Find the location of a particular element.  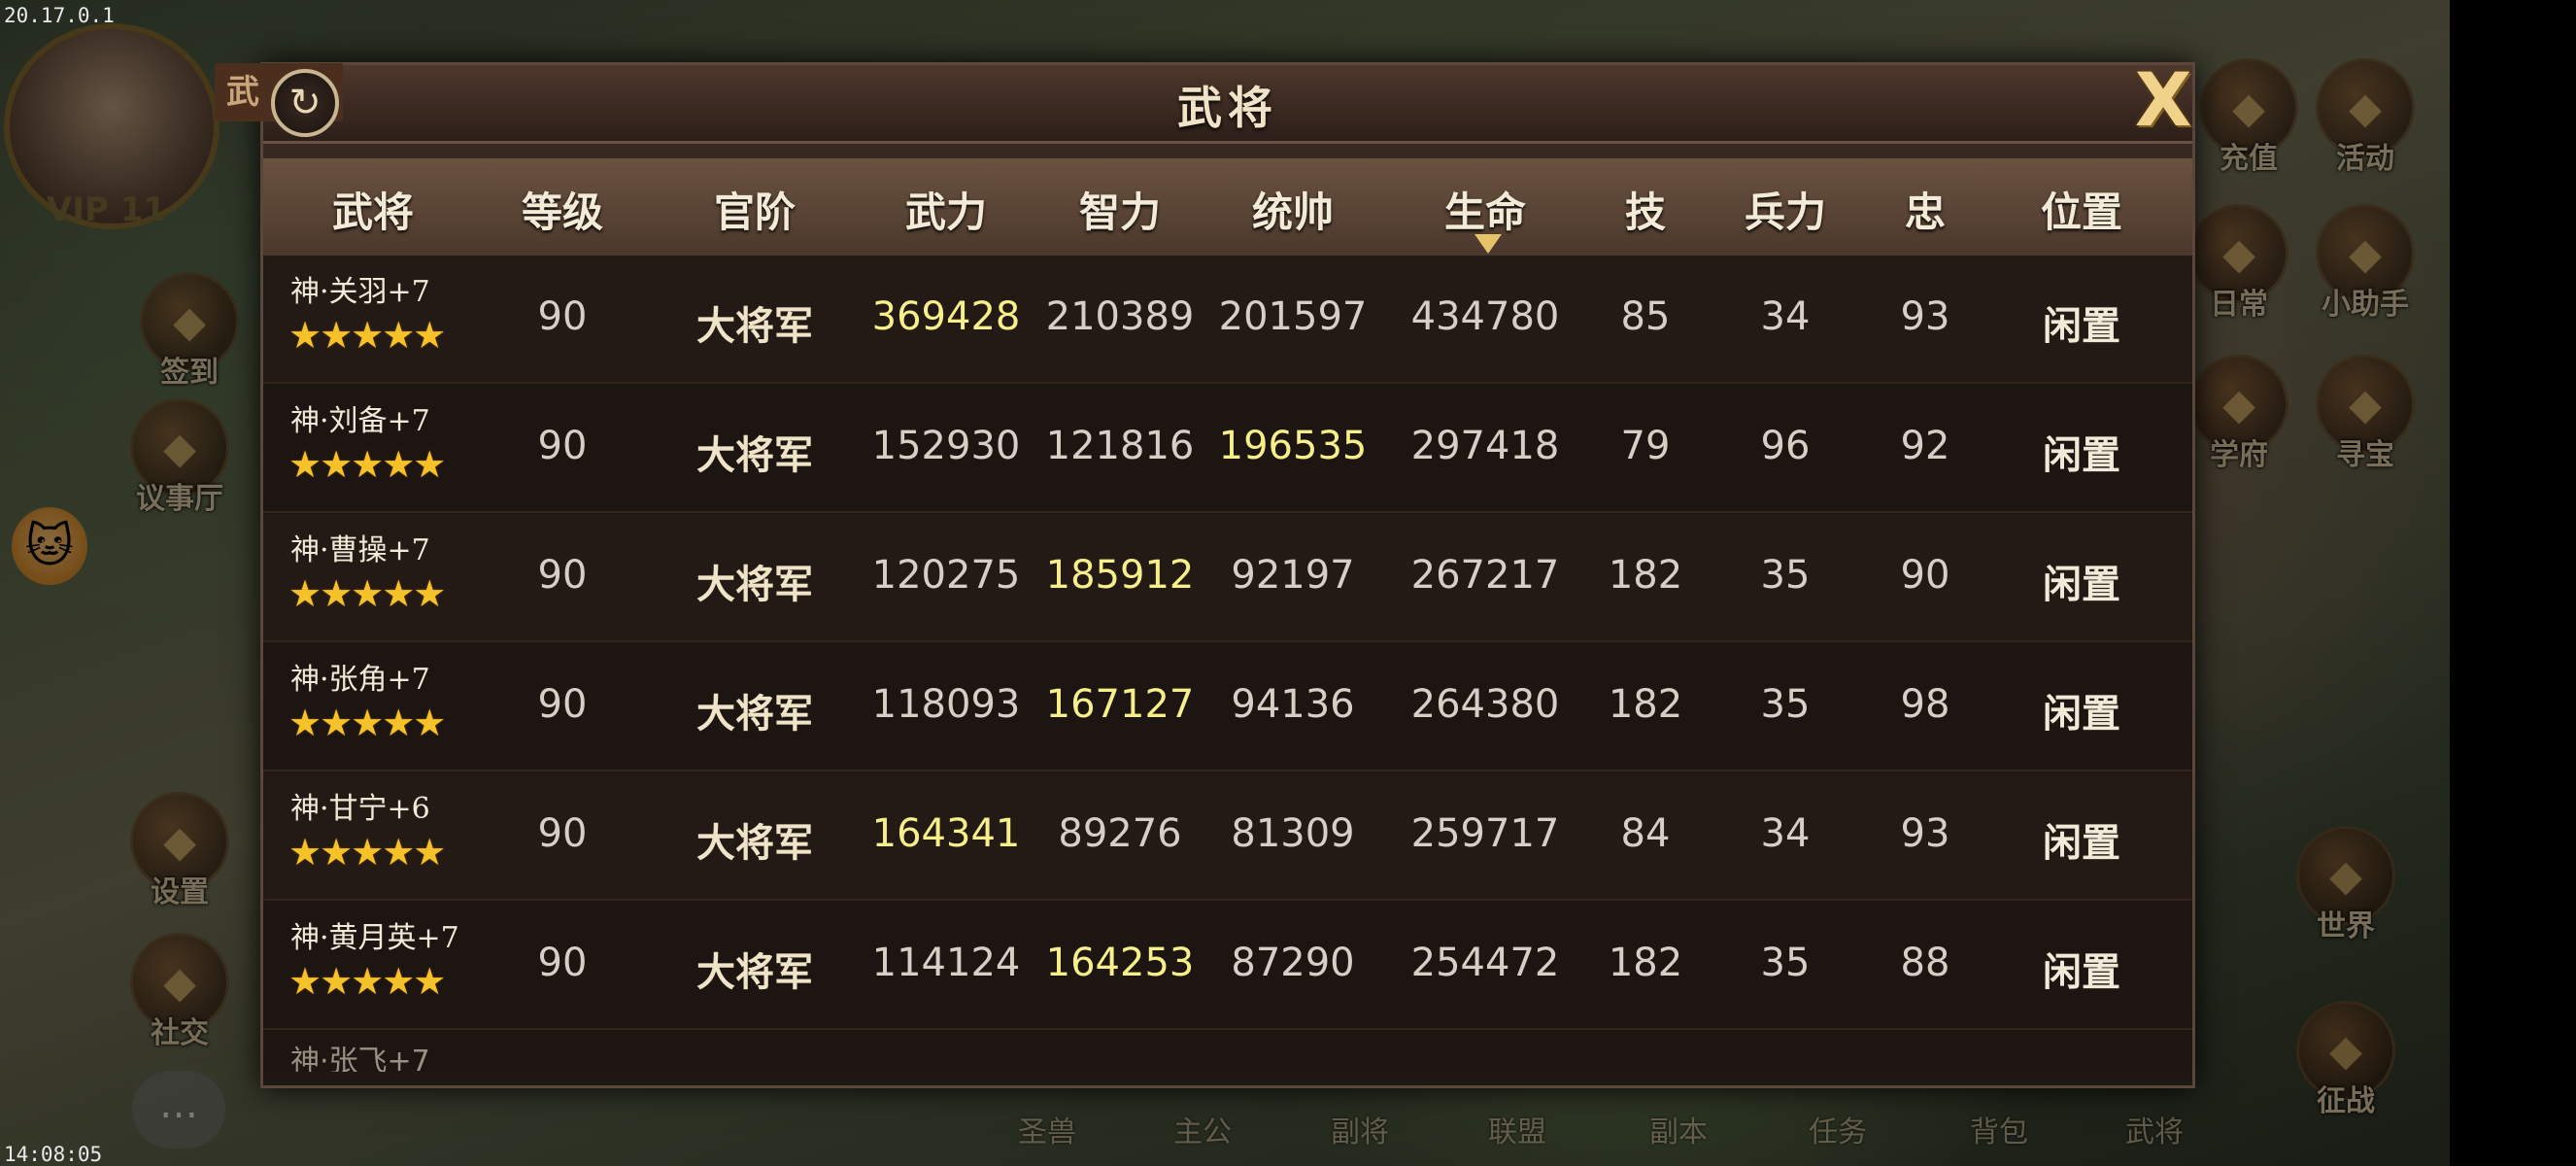

general-name: 神·曹操+7 is located at coordinates (360, 550).